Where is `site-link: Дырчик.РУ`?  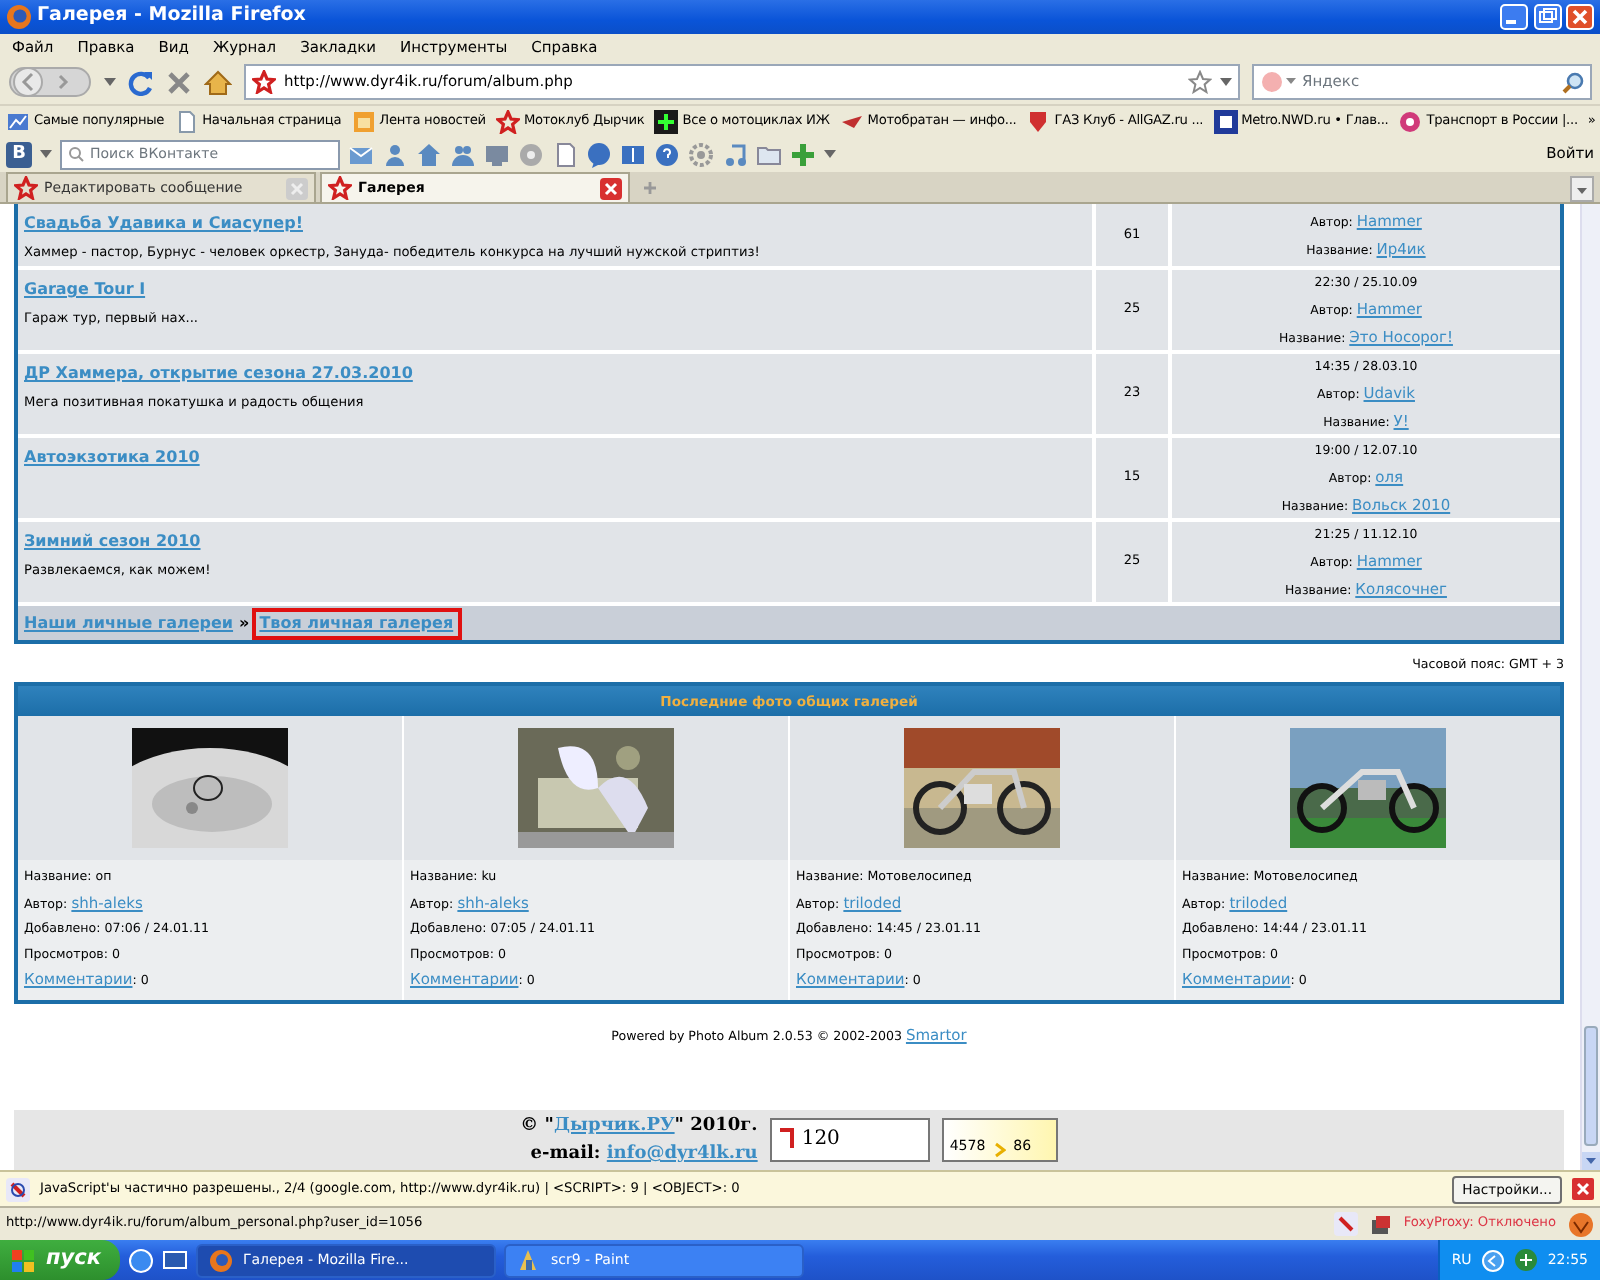
site-link: Дырчик.РУ is located at coordinates (614, 1125).